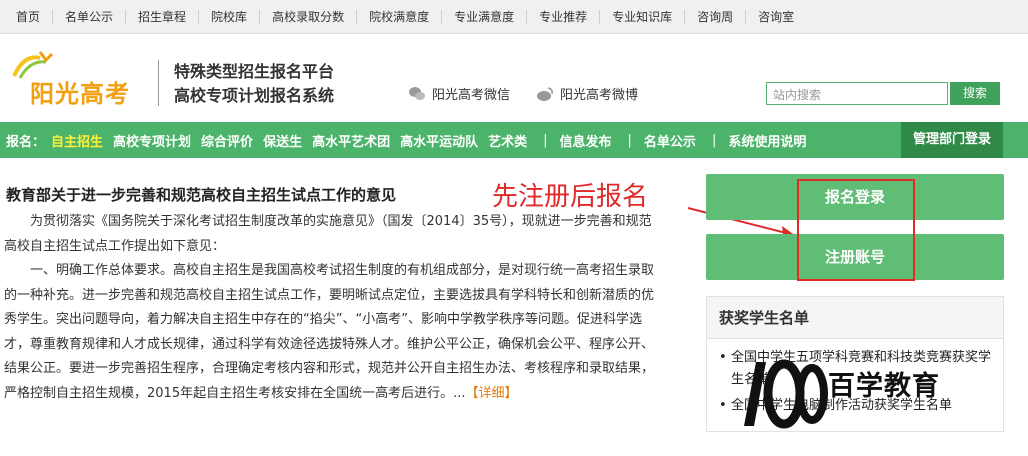 Image resolution: width=1028 pixels, height=456 pixels. Describe the element at coordinates (491, 393) in the screenshot. I see `read-more-link: 【详细】` at that location.